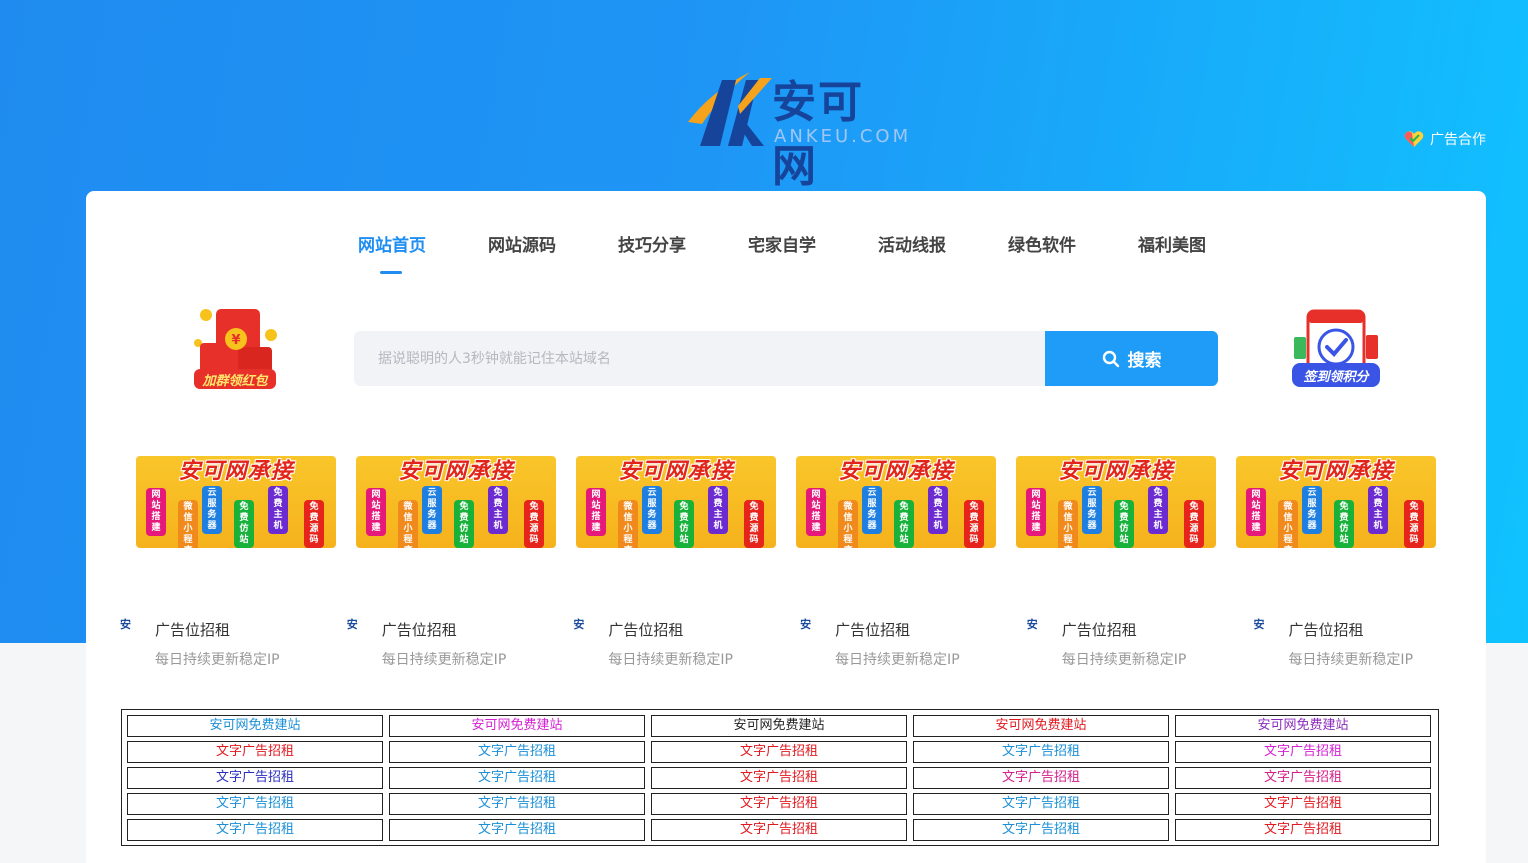 The width and height of the screenshot is (1528, 863). I want to click on search-button-label: 搜索, so click(1144, 361).